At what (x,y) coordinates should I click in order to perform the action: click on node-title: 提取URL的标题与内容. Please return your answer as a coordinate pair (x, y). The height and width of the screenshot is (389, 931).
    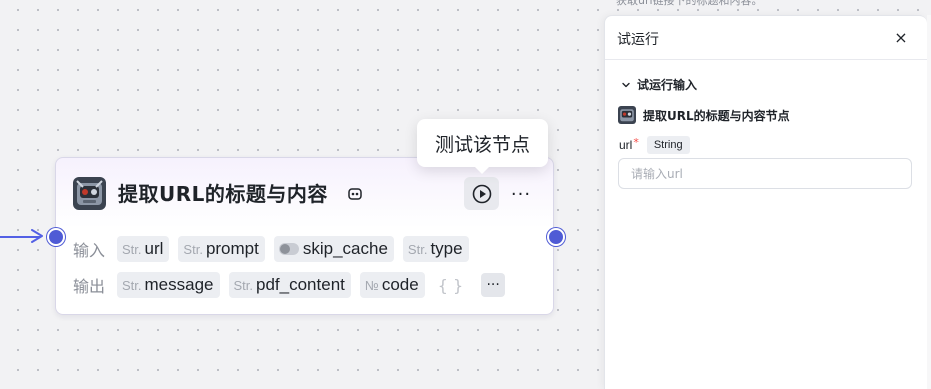
    Looking at the image, I should click on (223, 194).